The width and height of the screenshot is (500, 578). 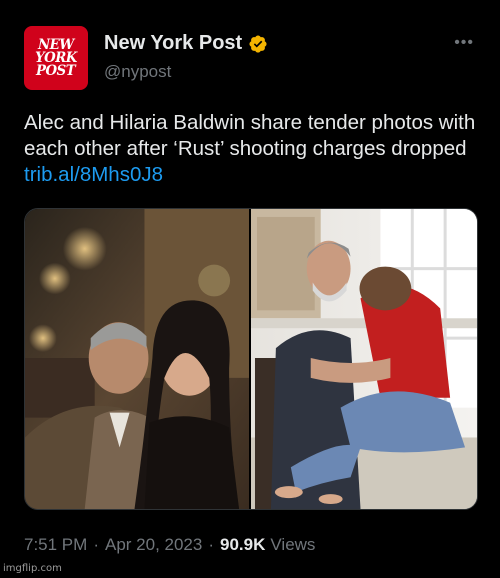 I want to click on tweet-meta: 7:51 PM · Apr 20, 2023 · 90.9K Views, so click(x=169, y=545).